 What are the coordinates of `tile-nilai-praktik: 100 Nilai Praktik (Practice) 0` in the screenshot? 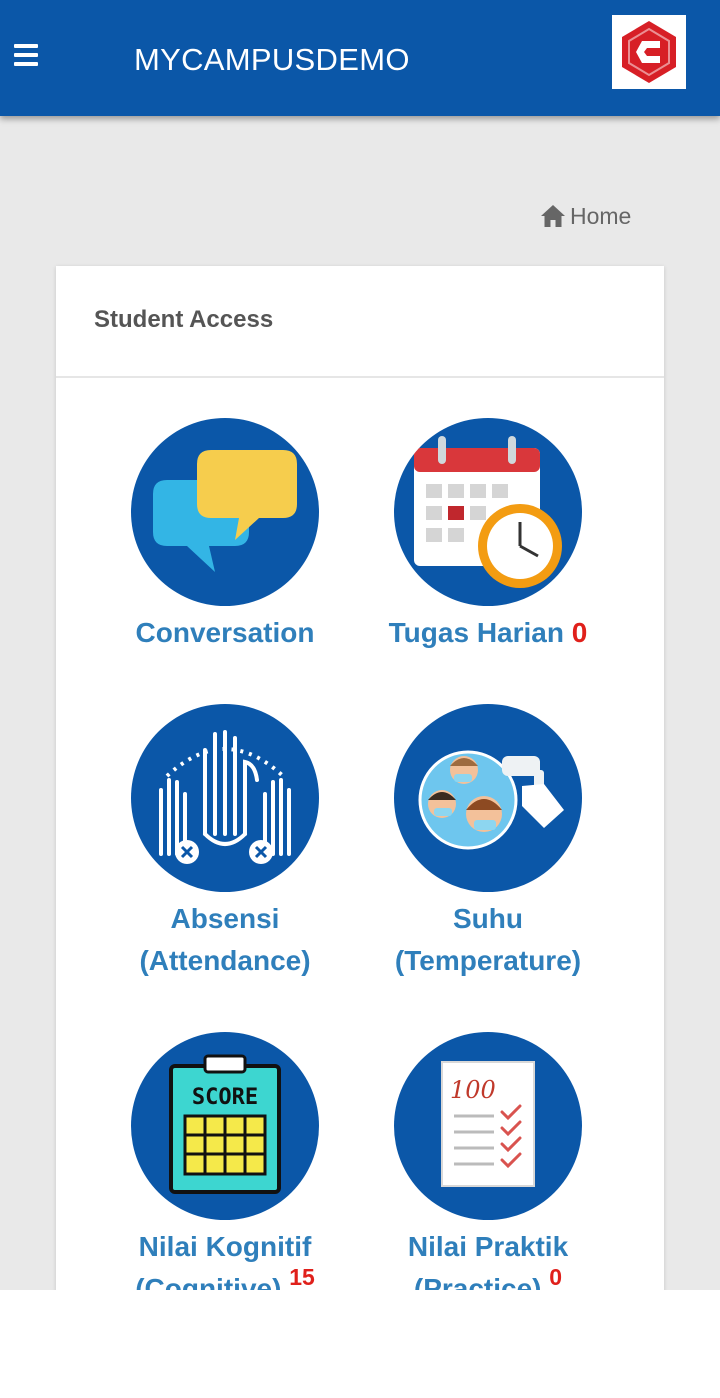 It's located at (488, 1171).